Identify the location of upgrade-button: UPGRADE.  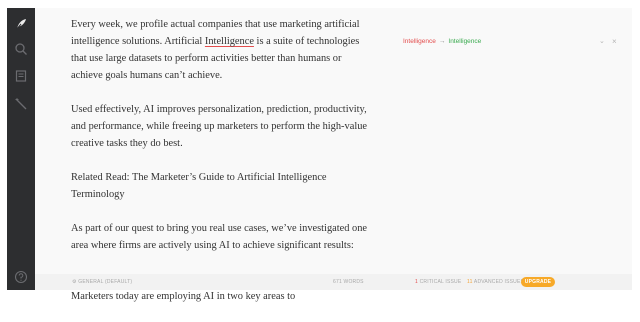
(538, 282).